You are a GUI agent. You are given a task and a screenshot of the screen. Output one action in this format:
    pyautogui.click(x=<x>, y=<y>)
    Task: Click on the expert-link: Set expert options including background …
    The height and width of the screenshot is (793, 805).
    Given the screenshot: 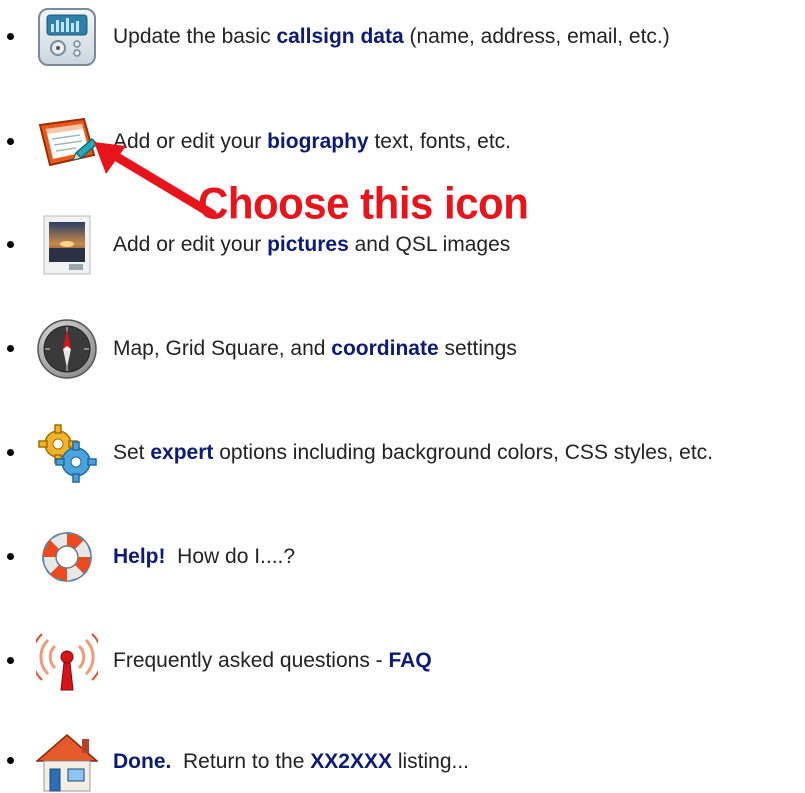 What is the action you would take?
    pyautogui.click(x=413, y=453)
    